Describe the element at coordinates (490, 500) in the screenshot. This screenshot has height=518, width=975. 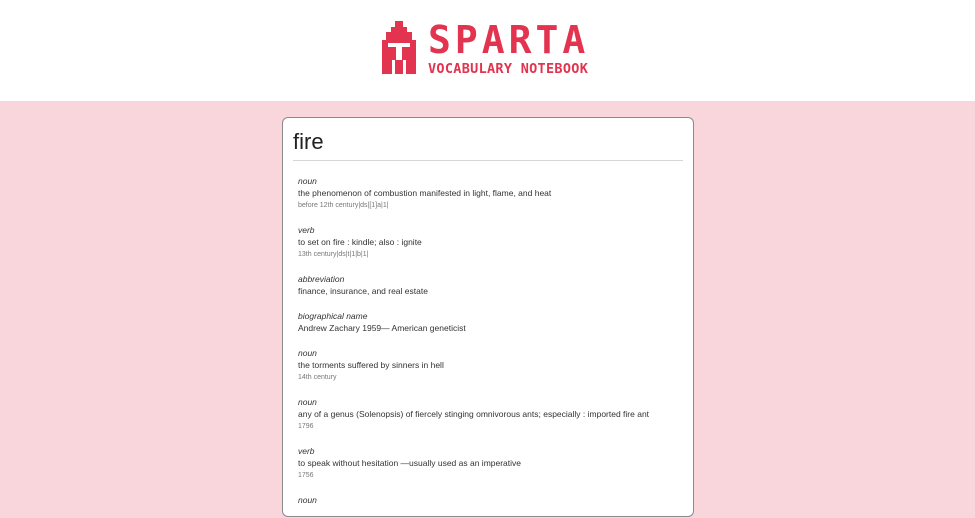
I see `definition-item: noun` at that location.